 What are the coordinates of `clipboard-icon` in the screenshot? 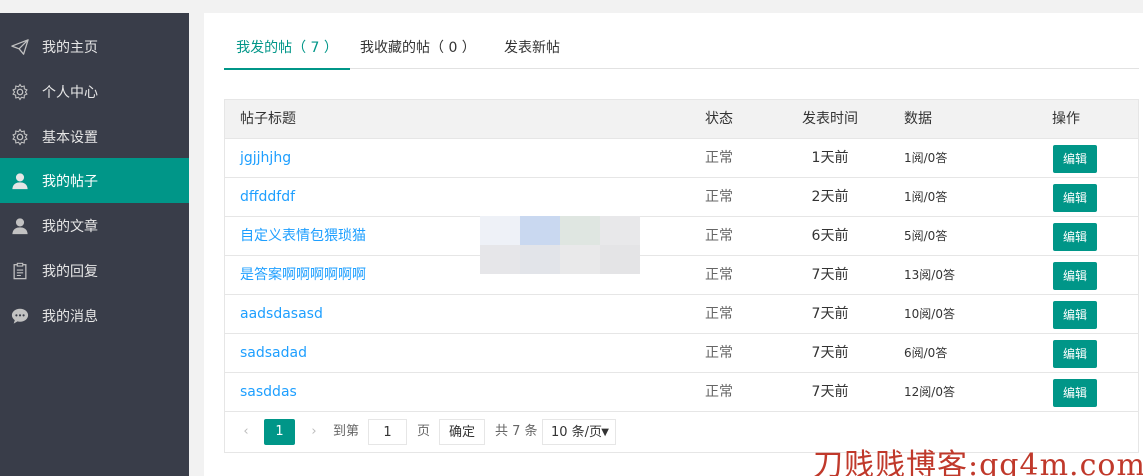 It's located at (20, 271).